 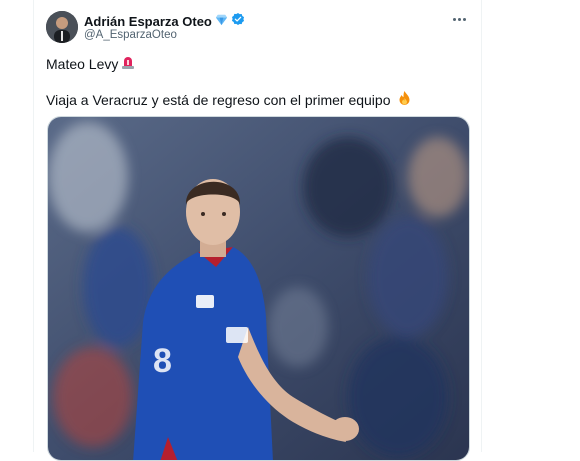 What do you see at coordinates (162, 361) in the screenshot?
I see `svg-text: 8` at bounding box center [162, 361].